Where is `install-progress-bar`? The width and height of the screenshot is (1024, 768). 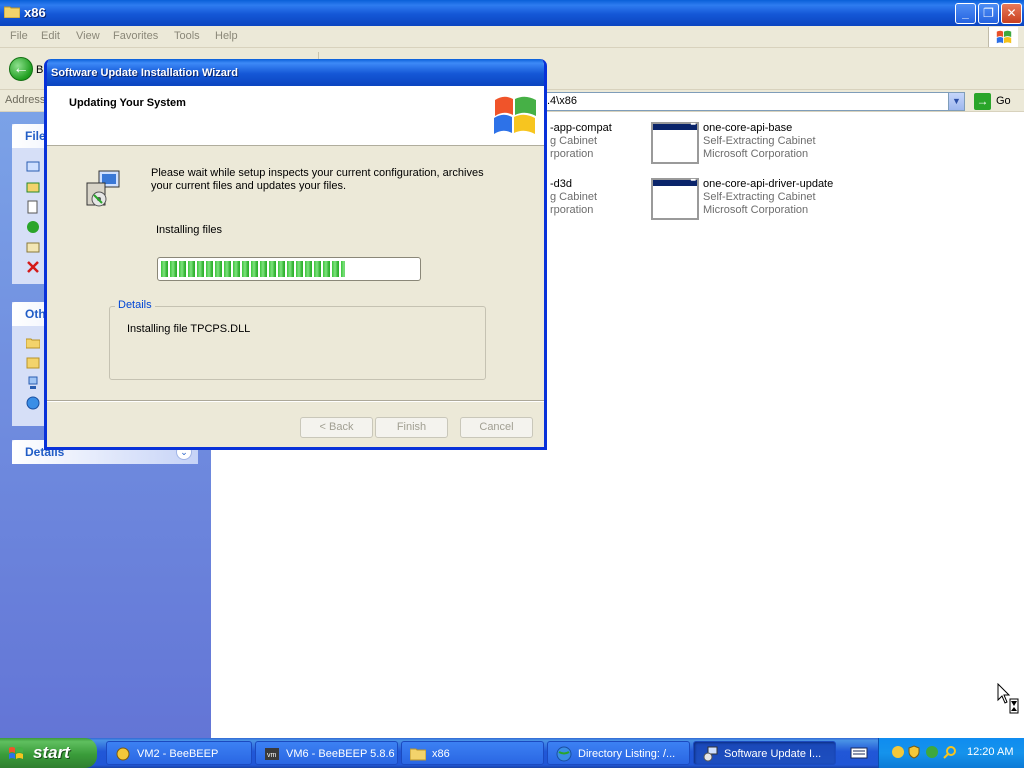 install-progress-bar is located at coordinates (289, 269).